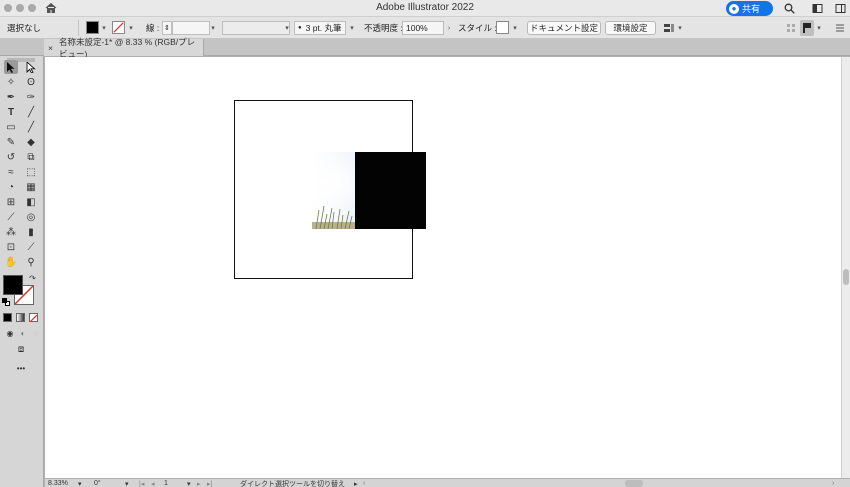 This screenshot has width=850, height=487. What do you see at coordinates (11, 127) in the screenshot?
I see `rectangle-tool-icon: ▭` at bounding box center [11, 127].